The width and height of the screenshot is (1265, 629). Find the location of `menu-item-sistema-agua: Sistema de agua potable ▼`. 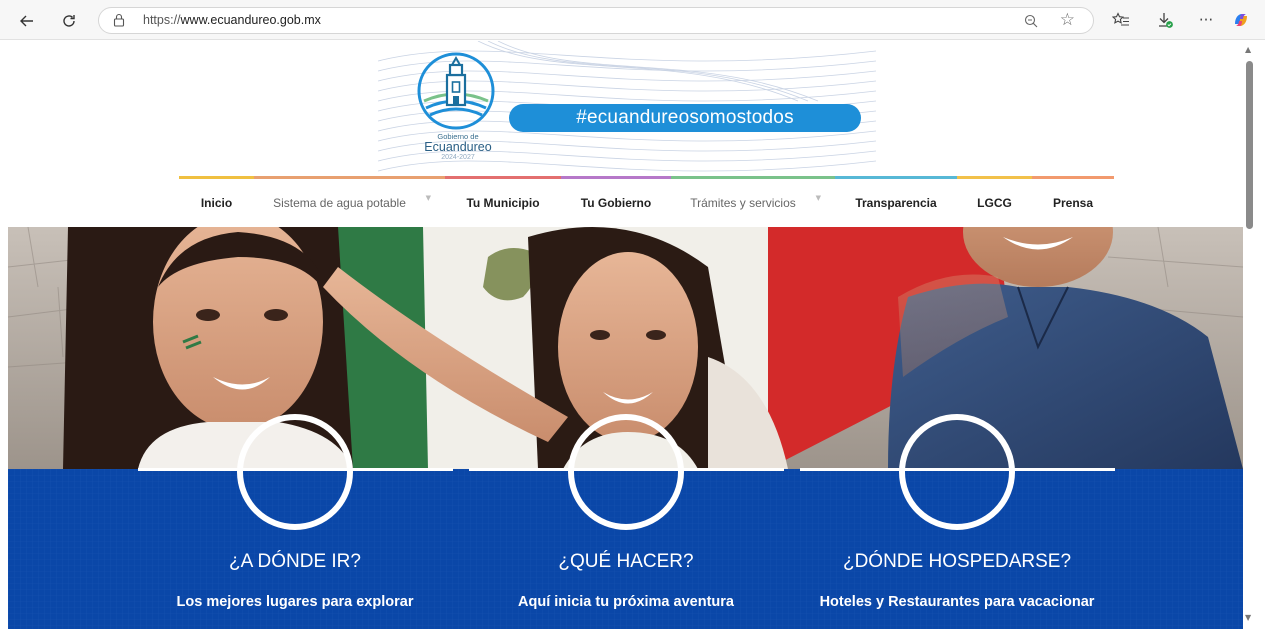

menu-item-sistema-agua: Sistema de agua potable ▼ is located at coordinates (349, 201).